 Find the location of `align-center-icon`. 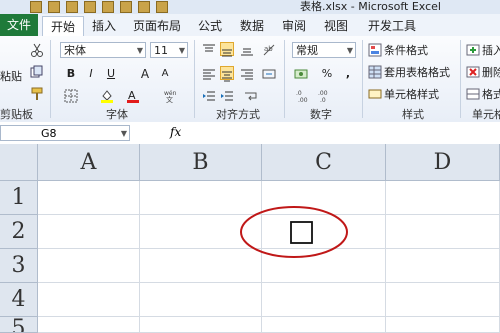

align-center-icon is located at coordinates (227, 74).